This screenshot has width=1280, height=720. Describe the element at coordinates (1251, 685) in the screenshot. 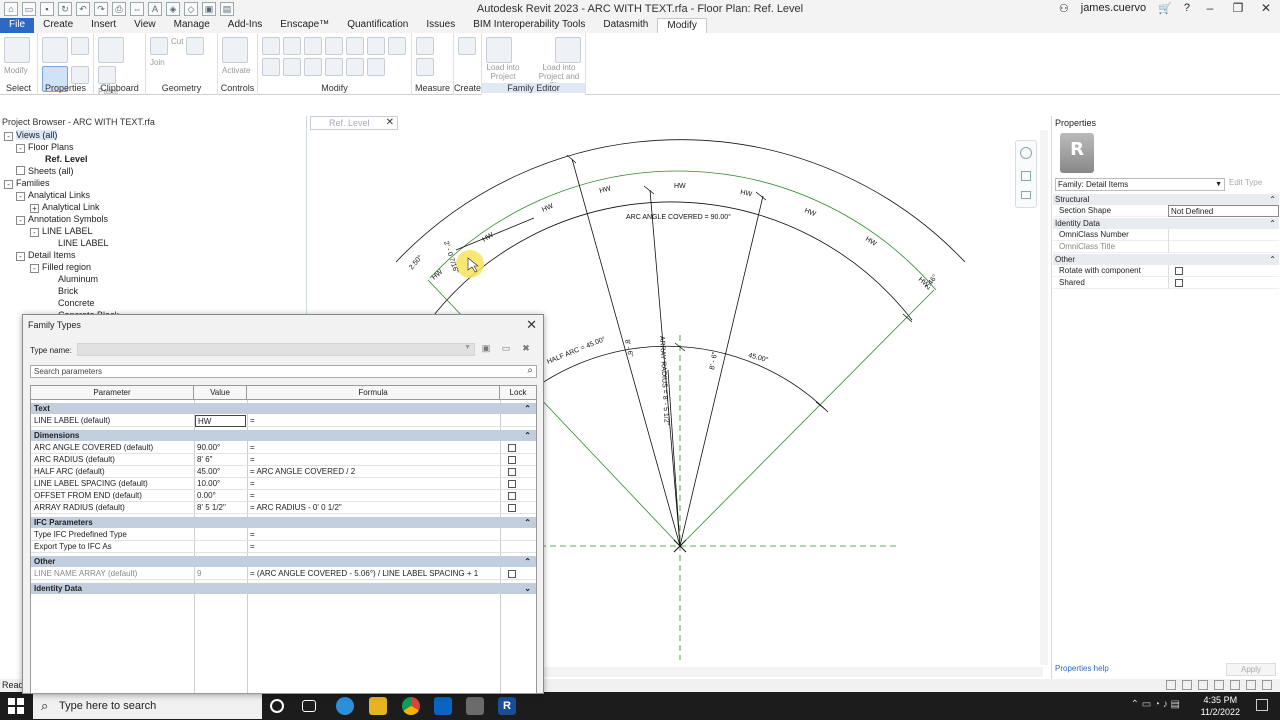

I see `drag-elements-icon` at that location.